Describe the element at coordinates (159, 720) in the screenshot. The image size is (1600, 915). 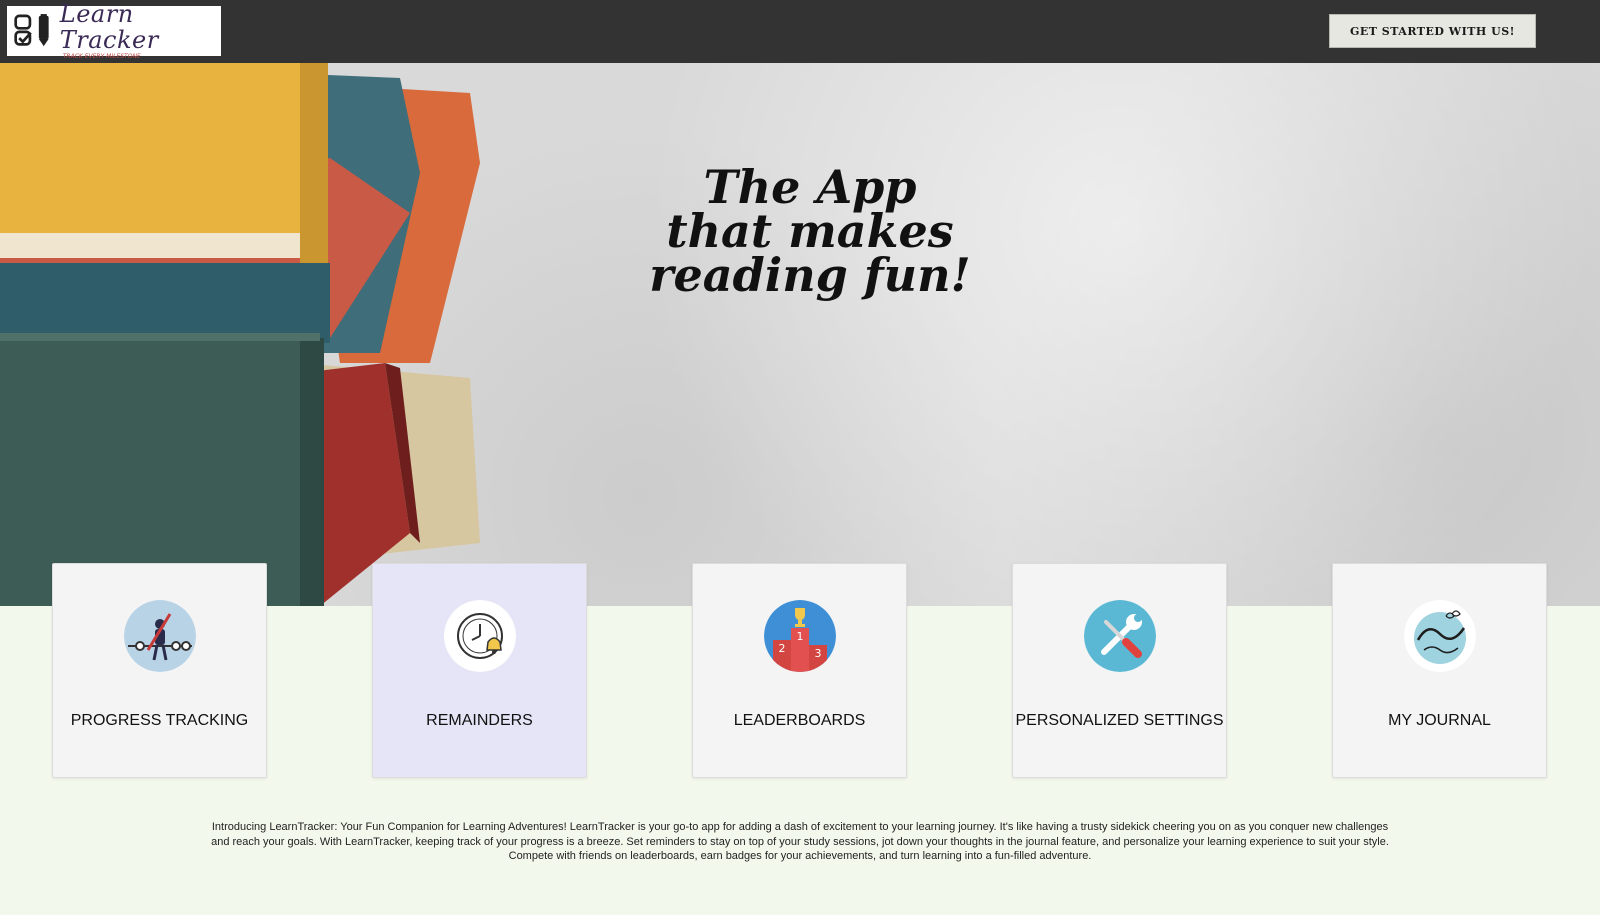
I see `feature-label: PROGRESS TRACKING` at that location.